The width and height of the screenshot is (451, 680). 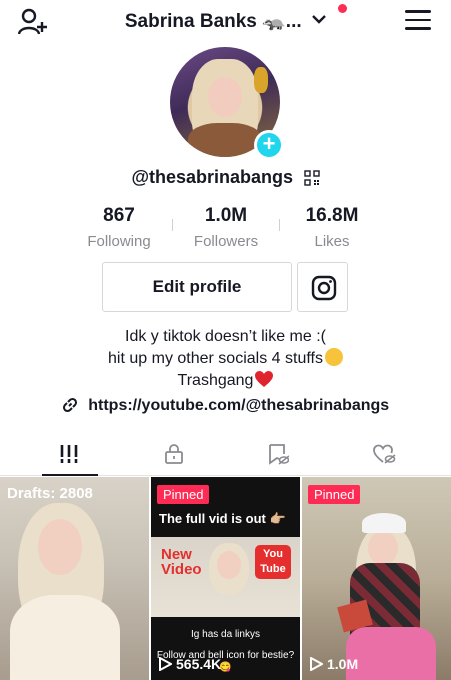 I want to click on tab-videos, so click(x=68, y=454).